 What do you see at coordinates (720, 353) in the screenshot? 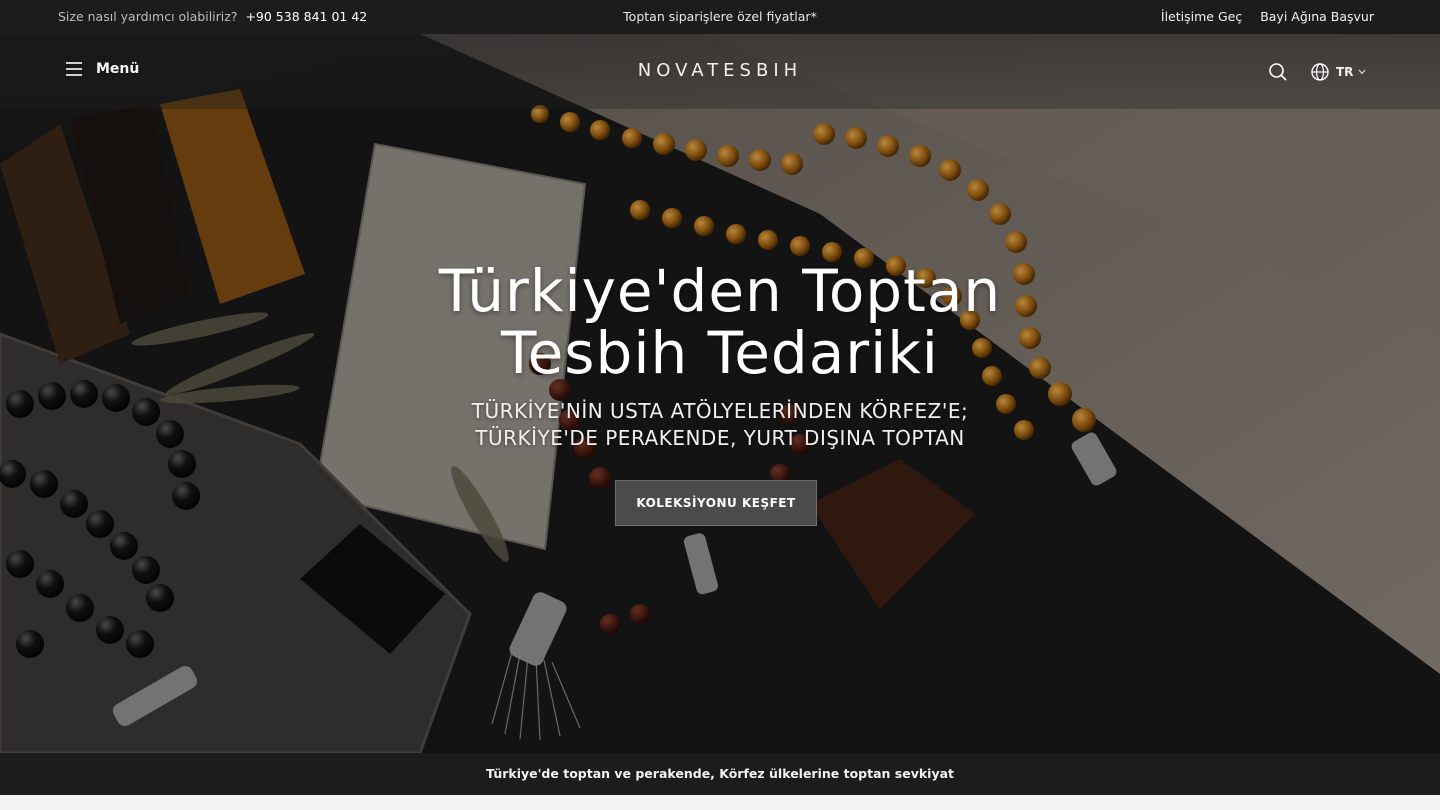
I see `hero-title-line-2: Tesbih Tedariki` at bounding box center [720, 353].